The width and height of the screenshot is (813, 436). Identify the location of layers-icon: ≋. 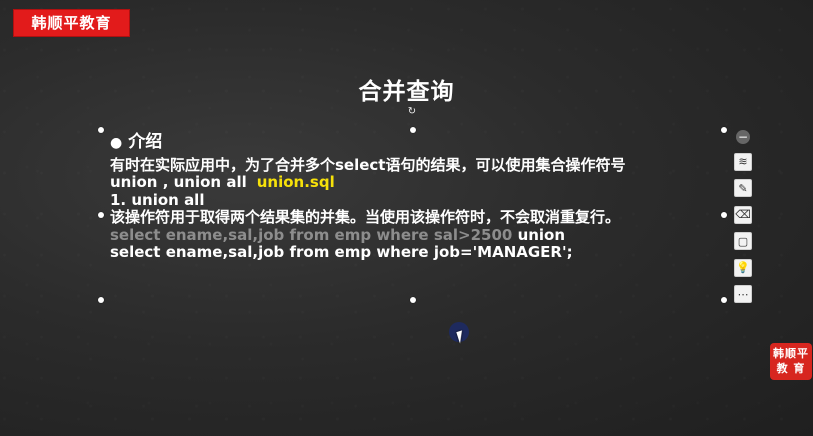
(743, 161).